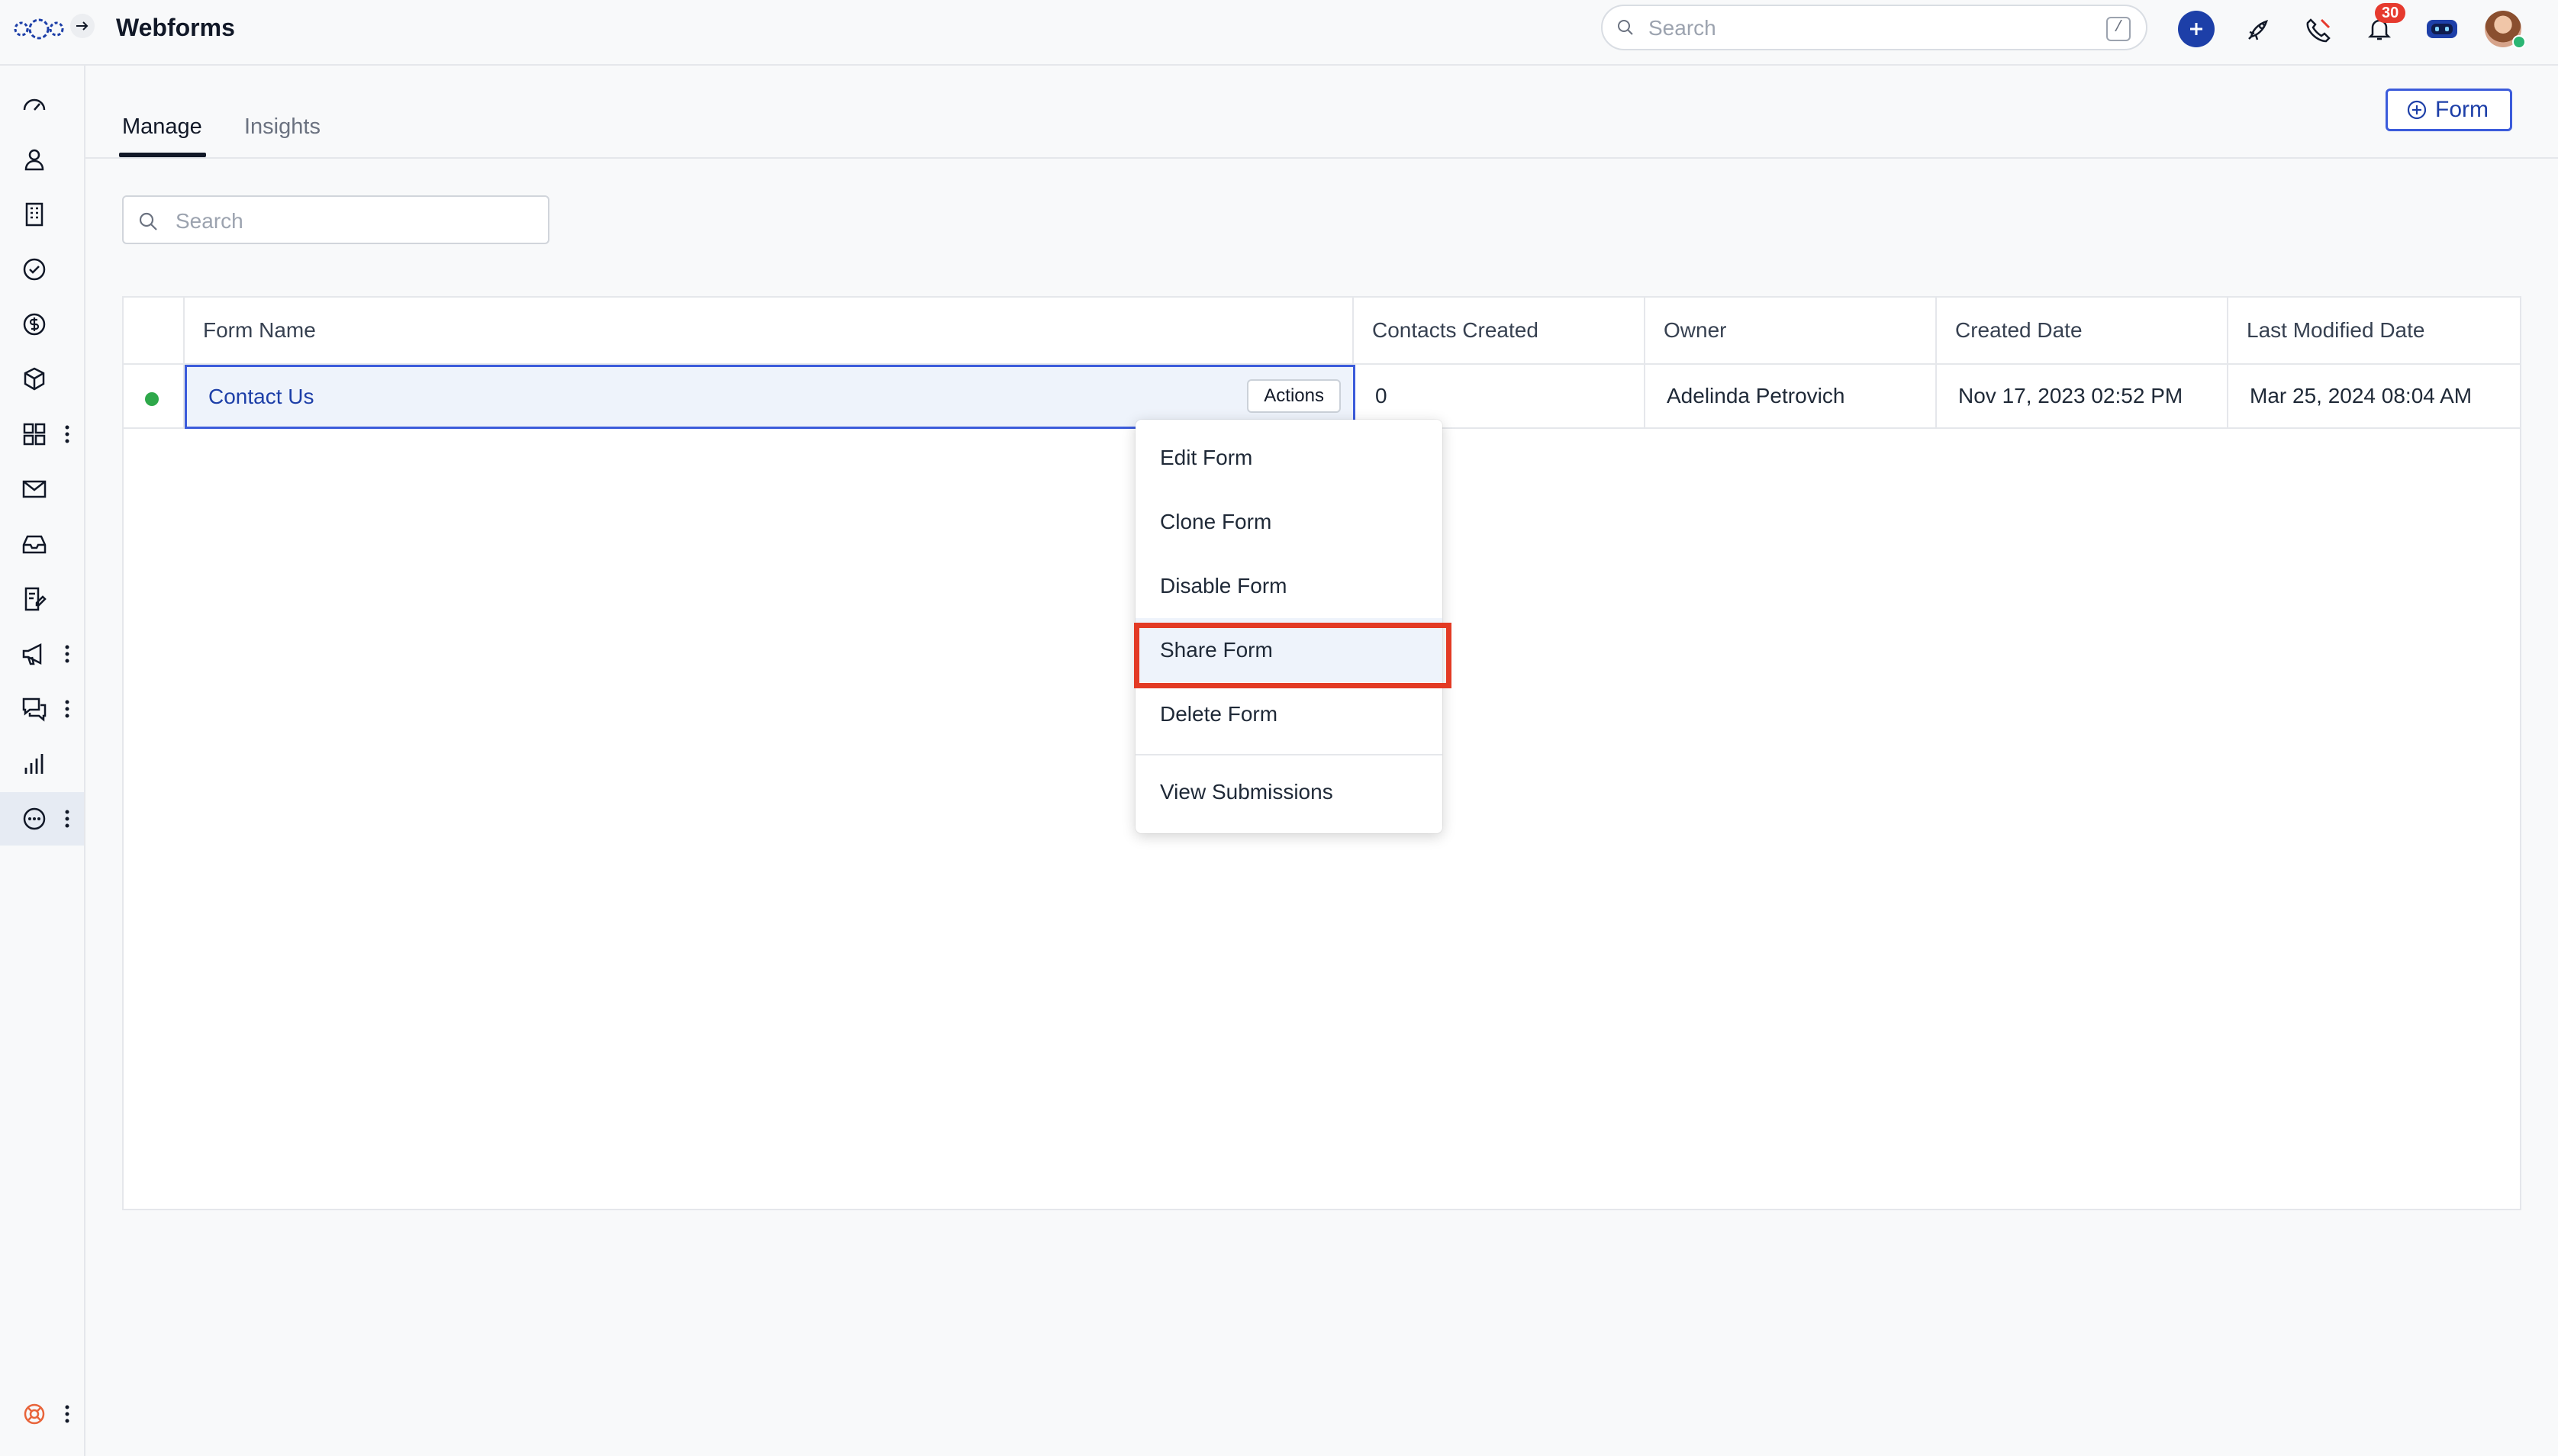 The height and width of the screenshot is (1456, 2558). What do you see at coordinates (1289, 458) in the screenshot?
I see `menu-item-edit-form: Edit Form` at bounding box center [1289, 458].